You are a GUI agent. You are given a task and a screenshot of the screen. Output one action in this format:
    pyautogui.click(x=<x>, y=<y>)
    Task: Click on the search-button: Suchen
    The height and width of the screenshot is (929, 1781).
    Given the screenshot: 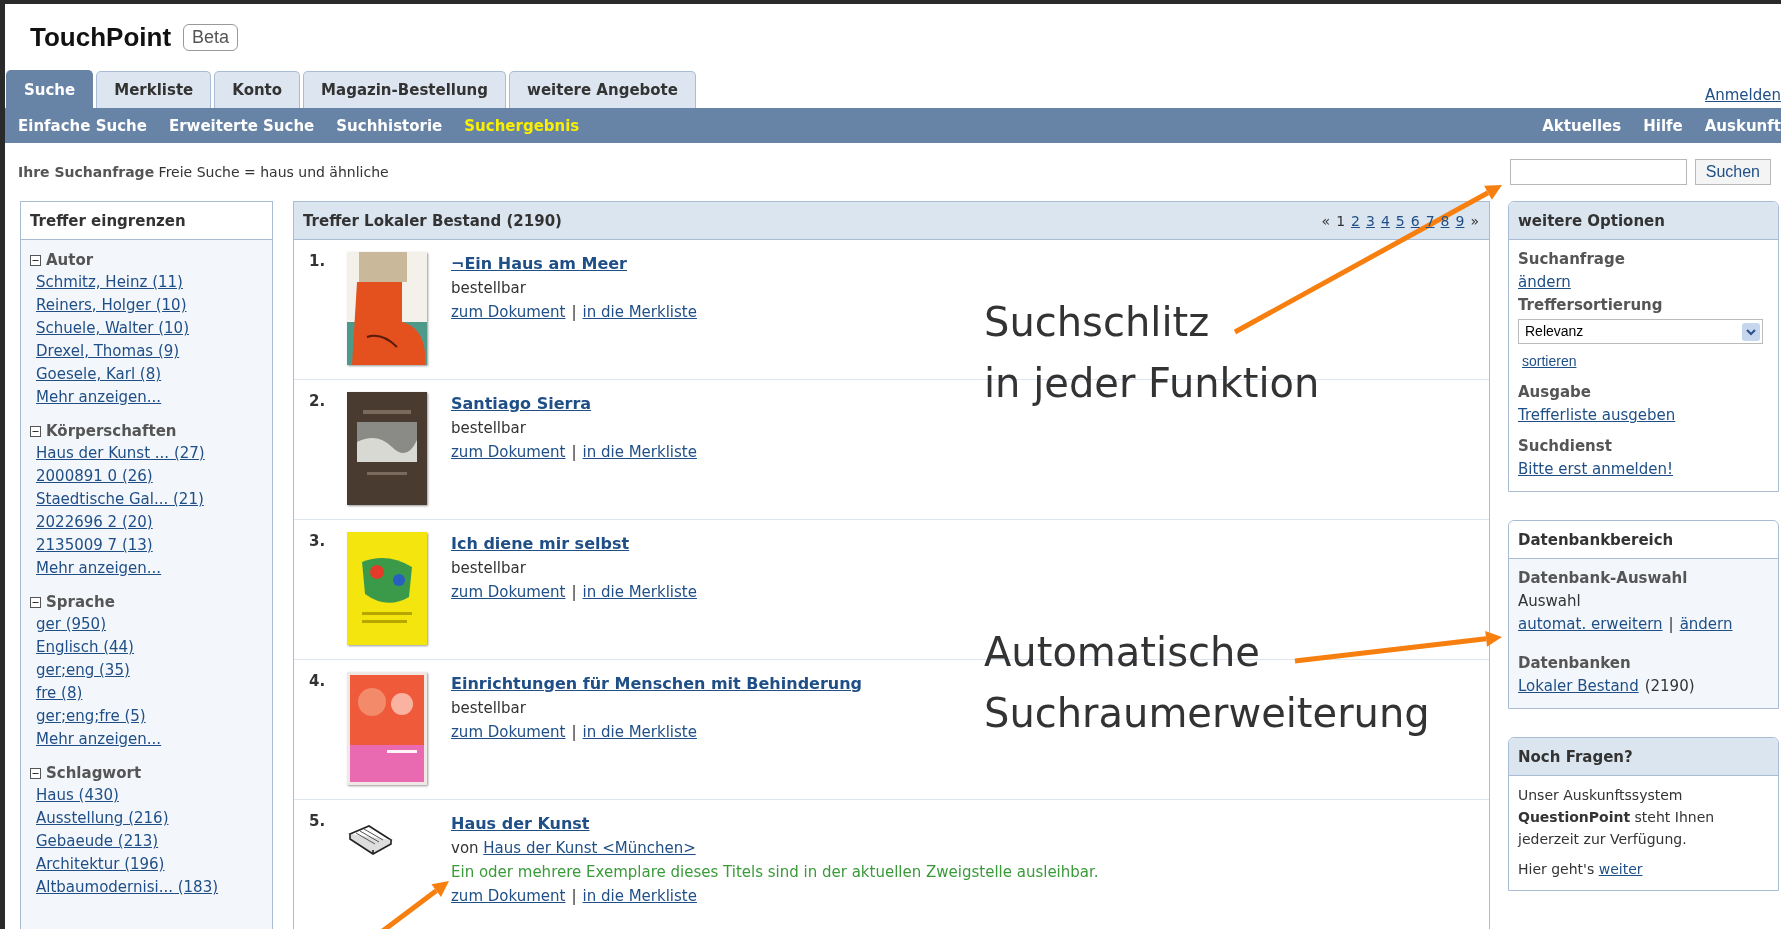 What is the action you would take?
    pyautogui.click(x=1732, y=172)
    